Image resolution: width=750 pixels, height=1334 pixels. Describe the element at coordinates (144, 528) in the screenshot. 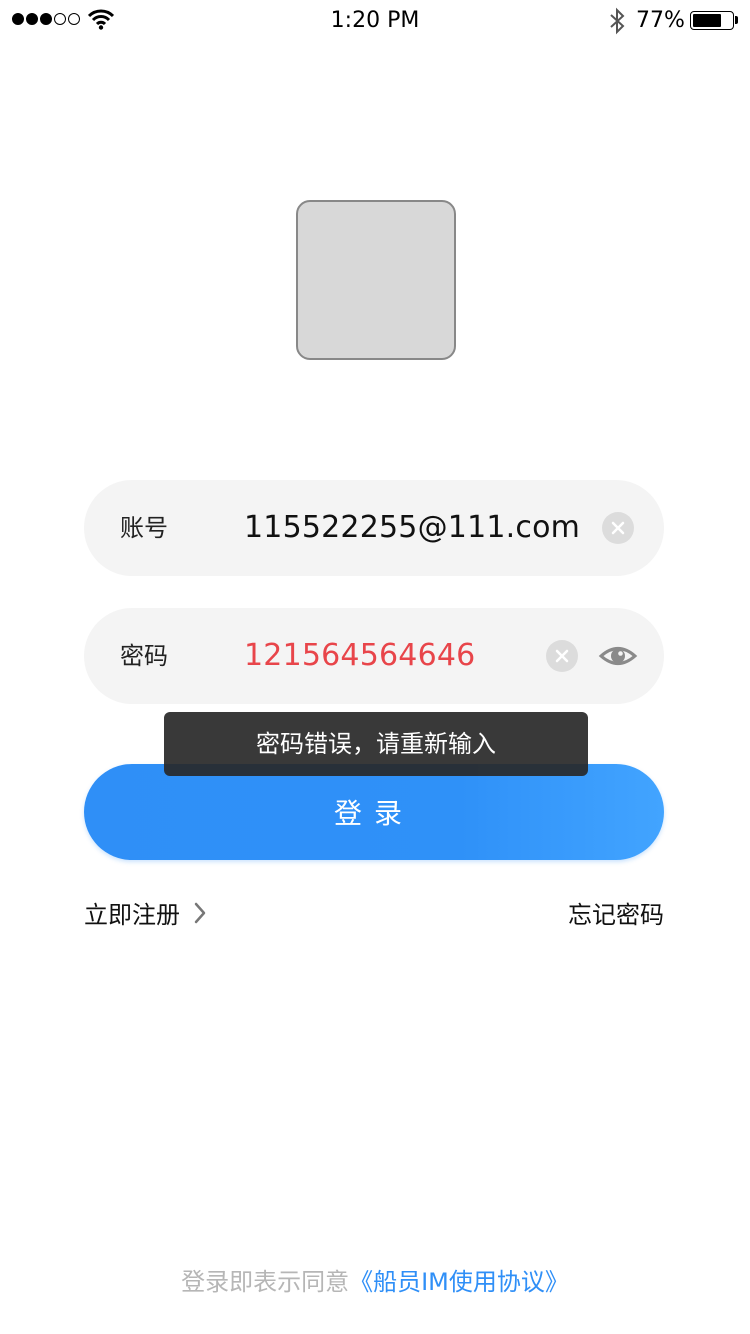

I see `account-label: 账号` at that location.